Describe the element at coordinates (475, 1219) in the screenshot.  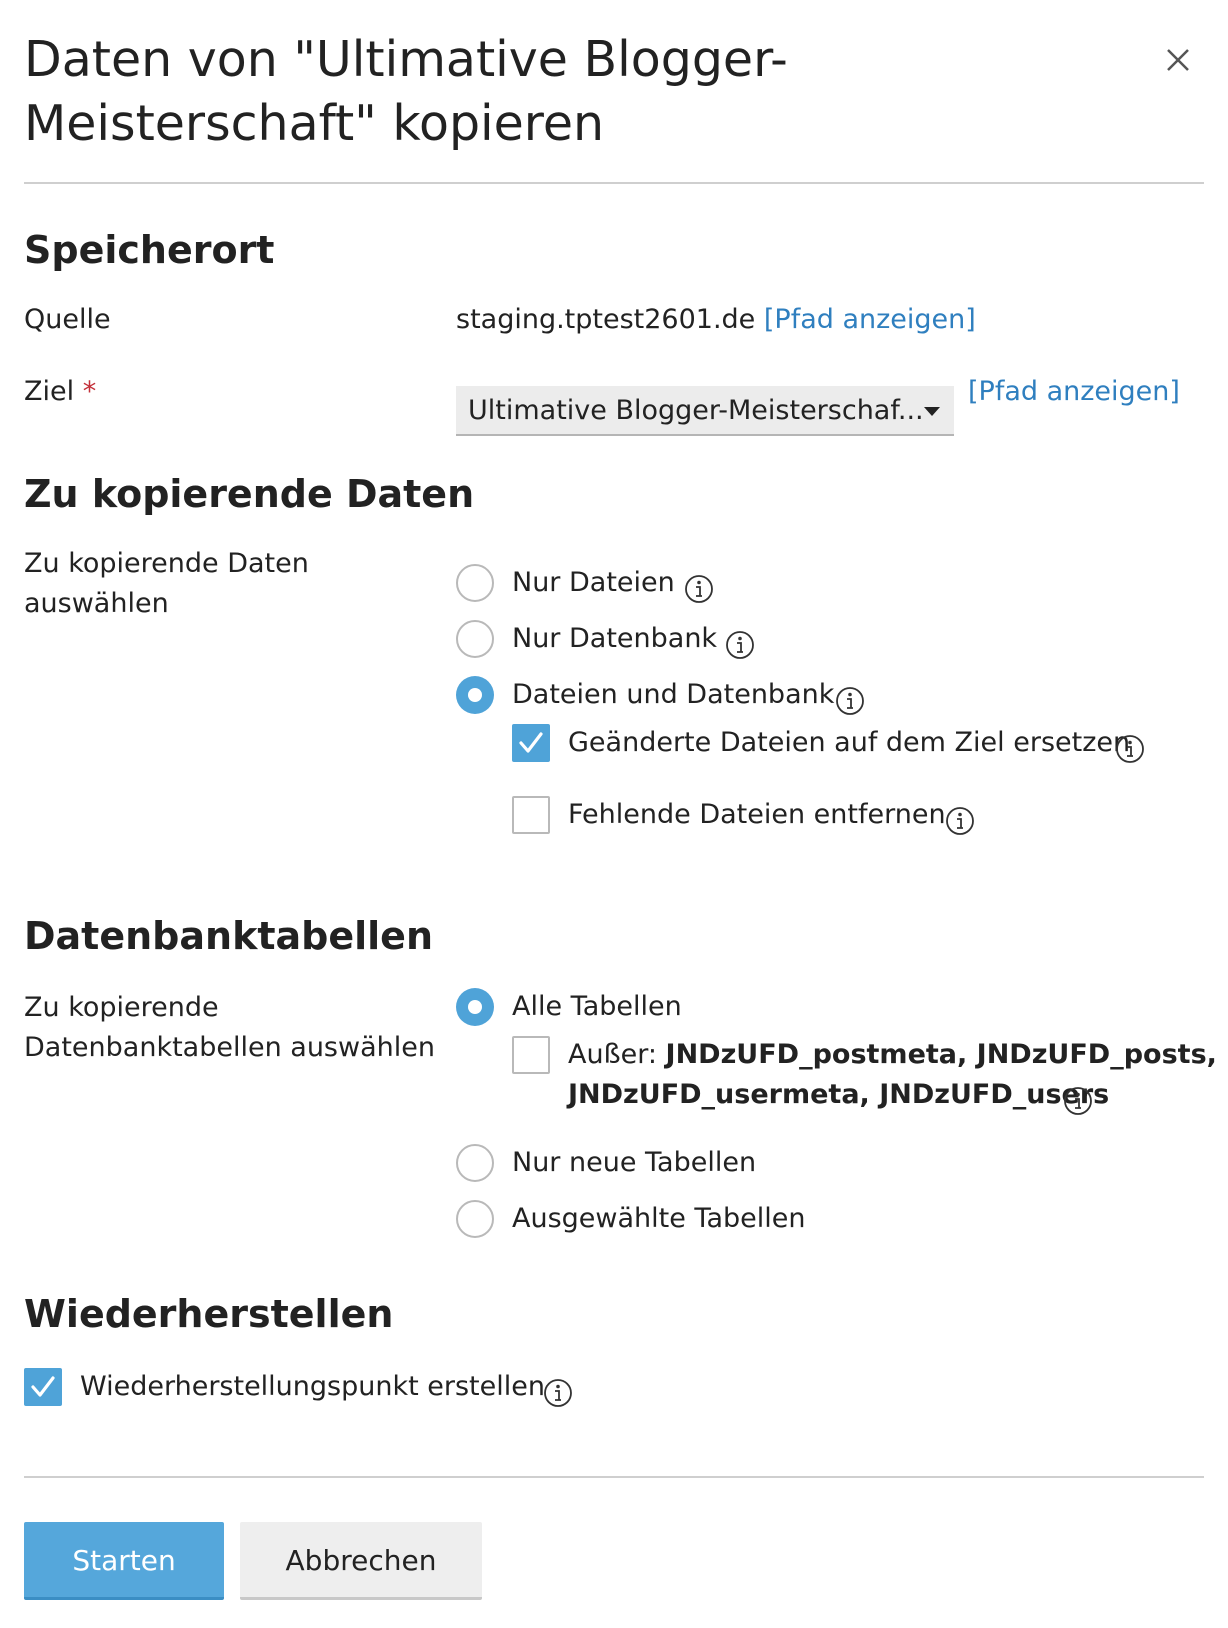
I see `radio-ausgewaehlte-tabellen` at that location.